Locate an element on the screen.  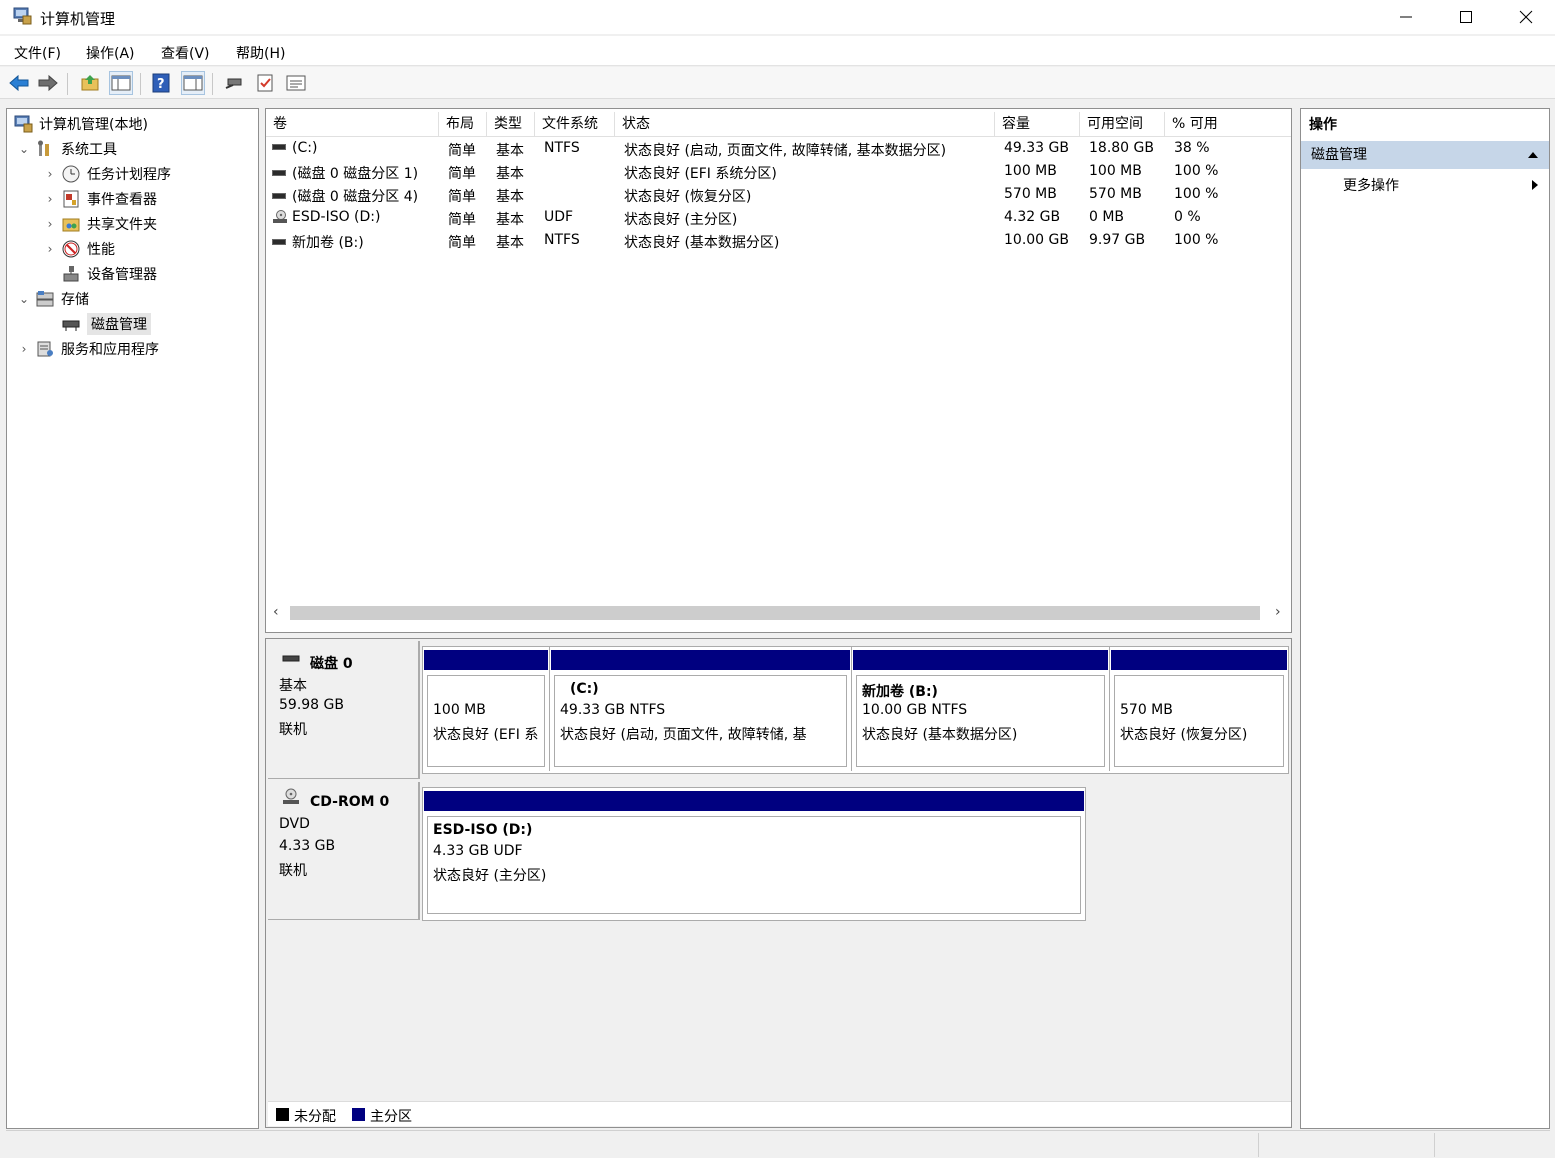
tree-label: 任务计划程序 is located at coordinates (129, 175).